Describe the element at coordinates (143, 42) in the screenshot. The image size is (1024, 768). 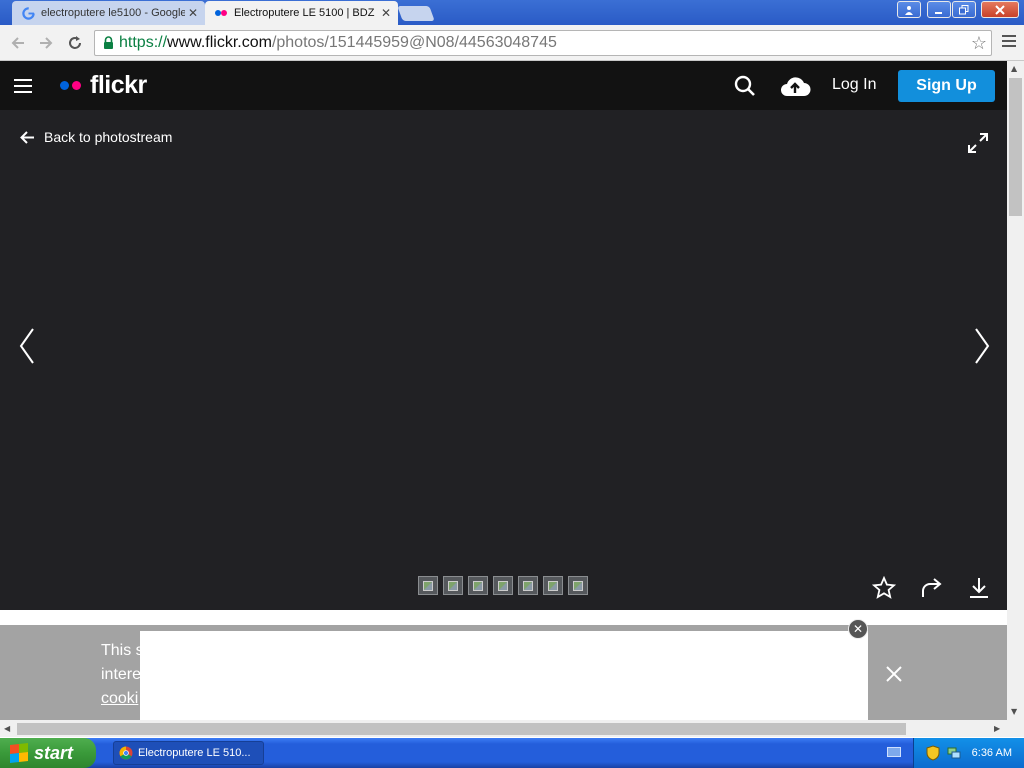
I see `url-scheme: https://` at that location.